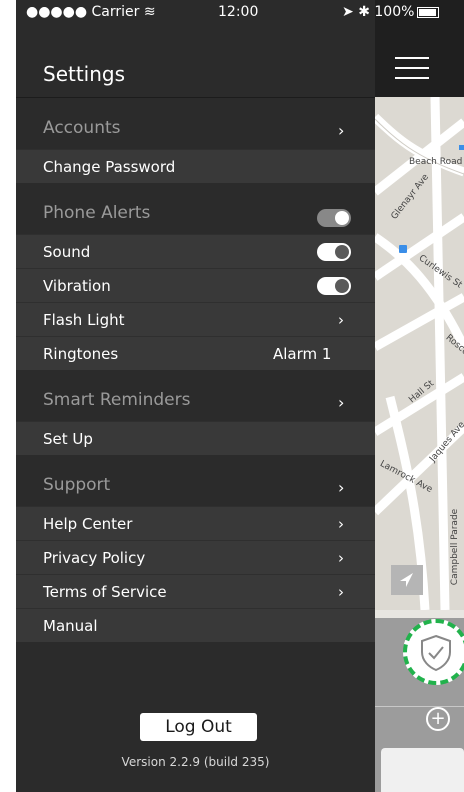  Describe the element at coordinates (195, 285) in the screenshot. I see `row-vibration: Vibration` at that location.